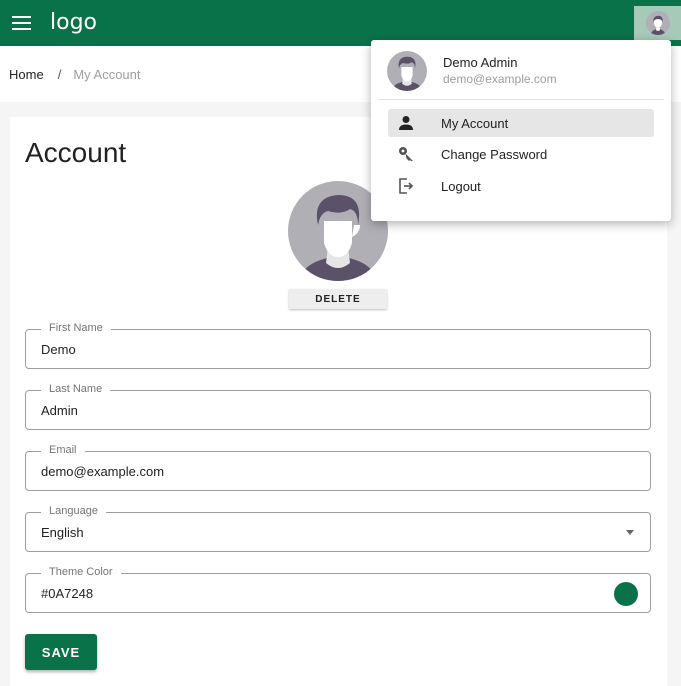  I want to click on menu-divider, so click(521, 99).